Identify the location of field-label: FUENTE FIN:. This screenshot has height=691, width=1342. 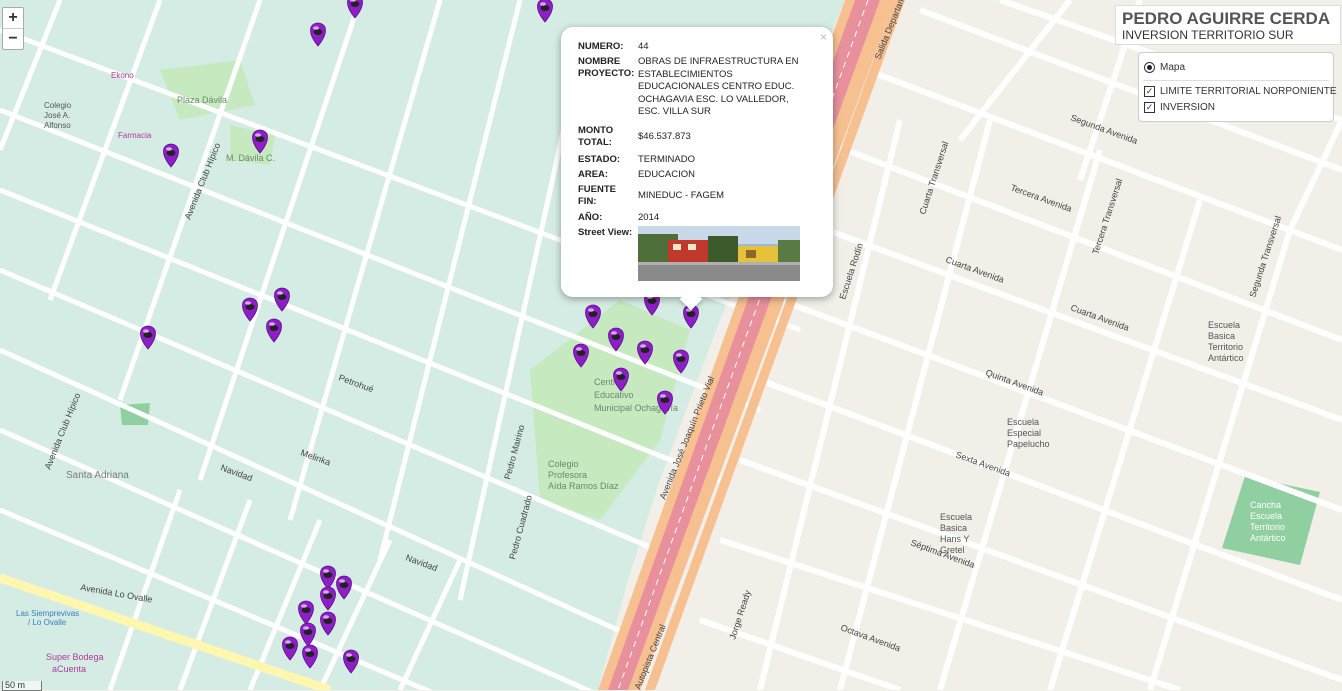
(597, 195).